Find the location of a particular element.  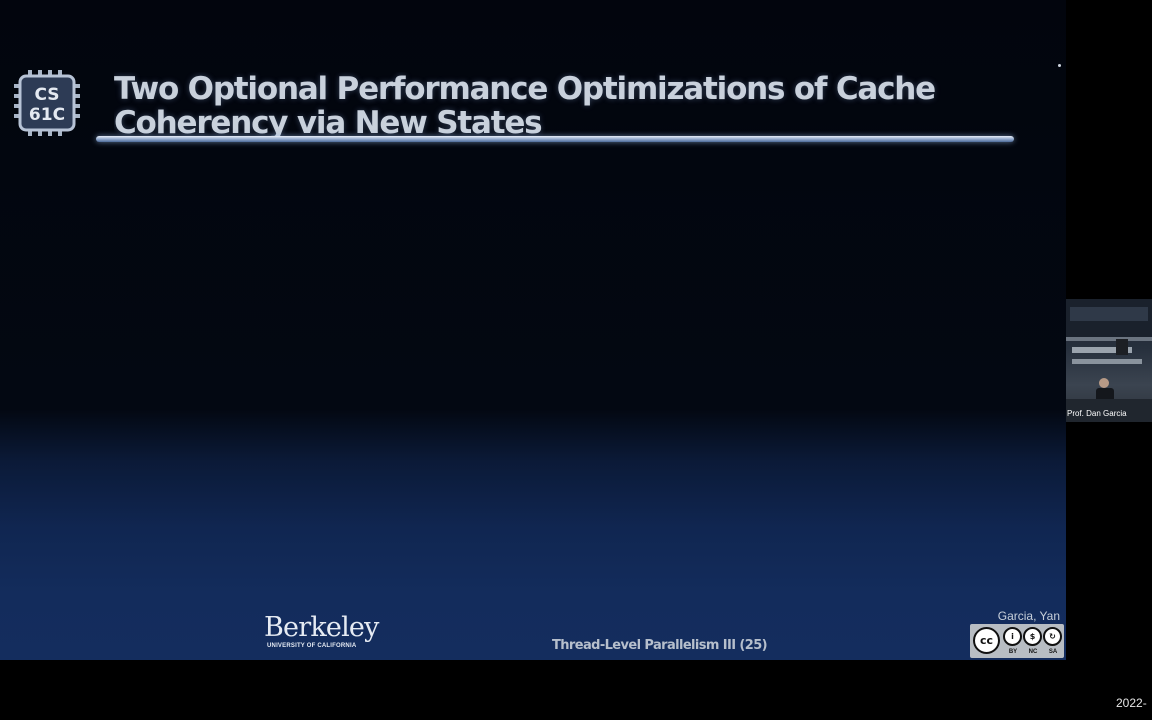

berkeley-logo: Berkeley UNIVERSITY OF CALIFORNIA is located at coordinates (324, 634).